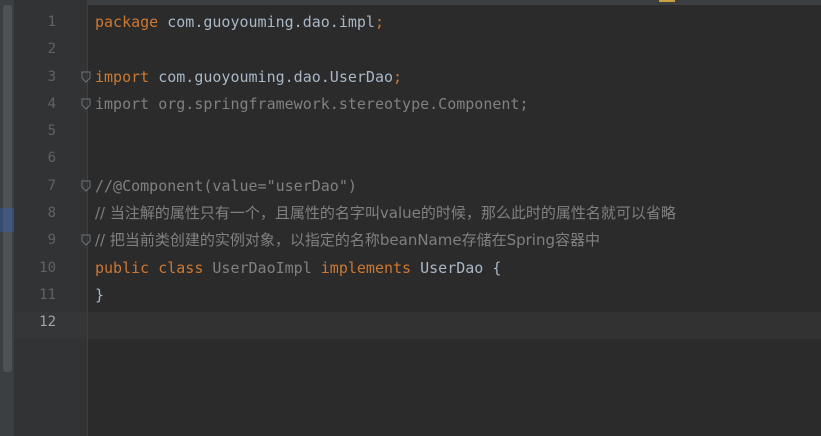  I want to click on code-token: //@Component(value="userDao"), so click(226, 185).